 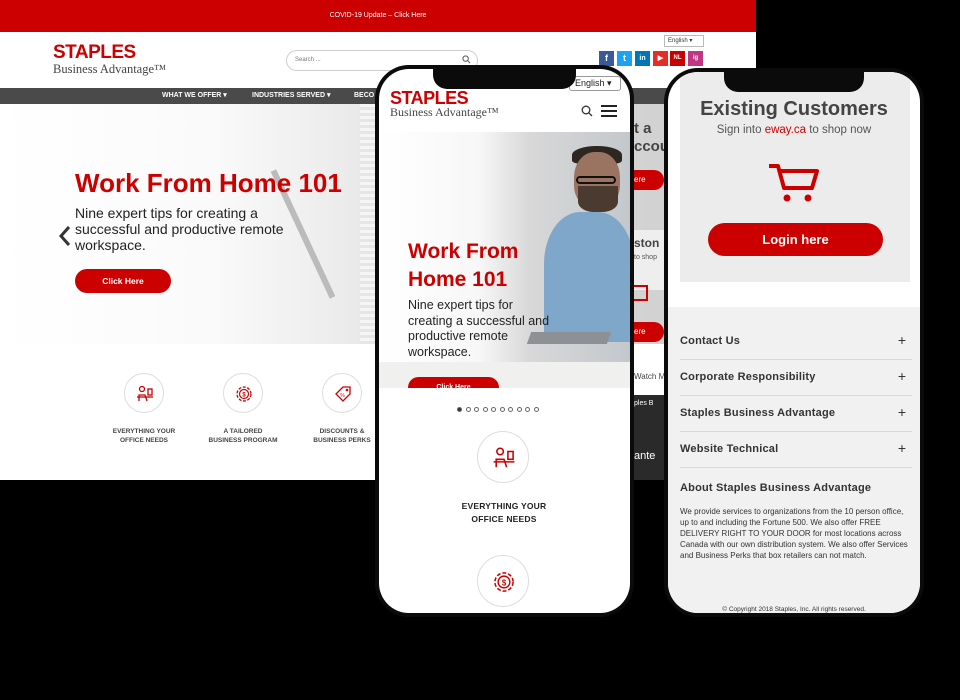 I want to click on caption-line: A TAILORED, so click(x=243, y=431).